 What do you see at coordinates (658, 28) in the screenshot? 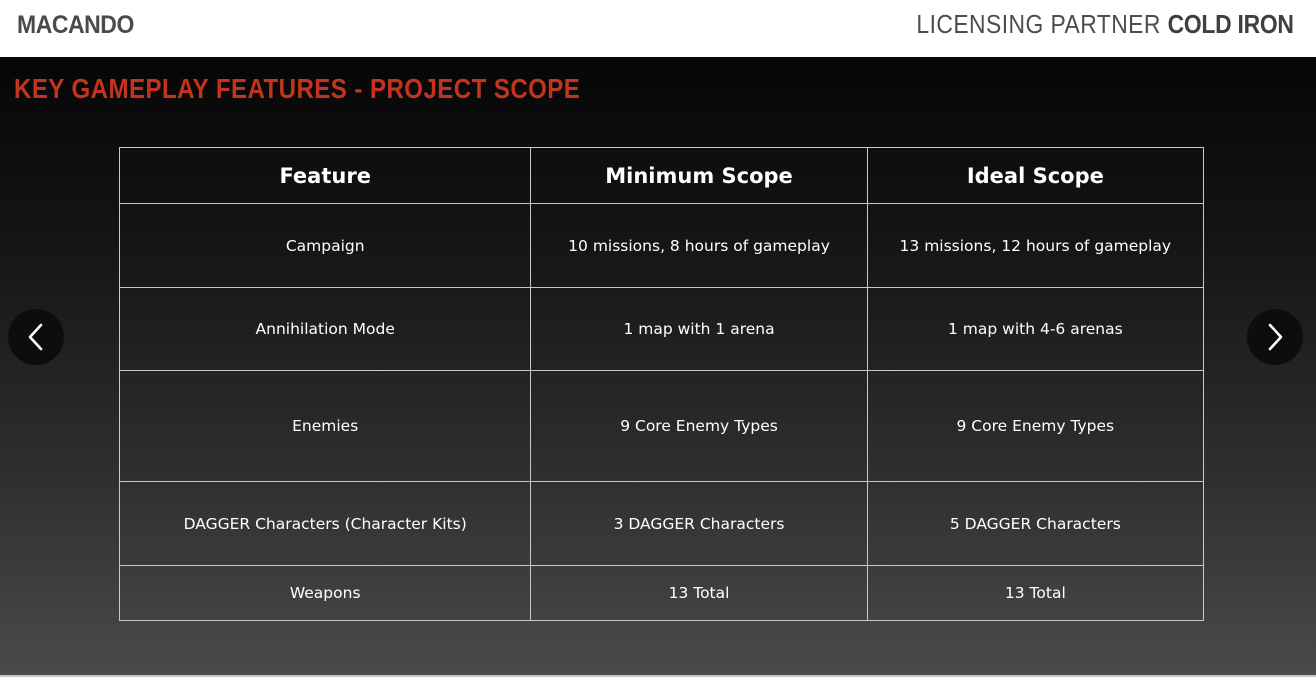
I see `header-bar: MACANDO LICENSING PARTNER COLD IRON` at bounding box center [658, 28].